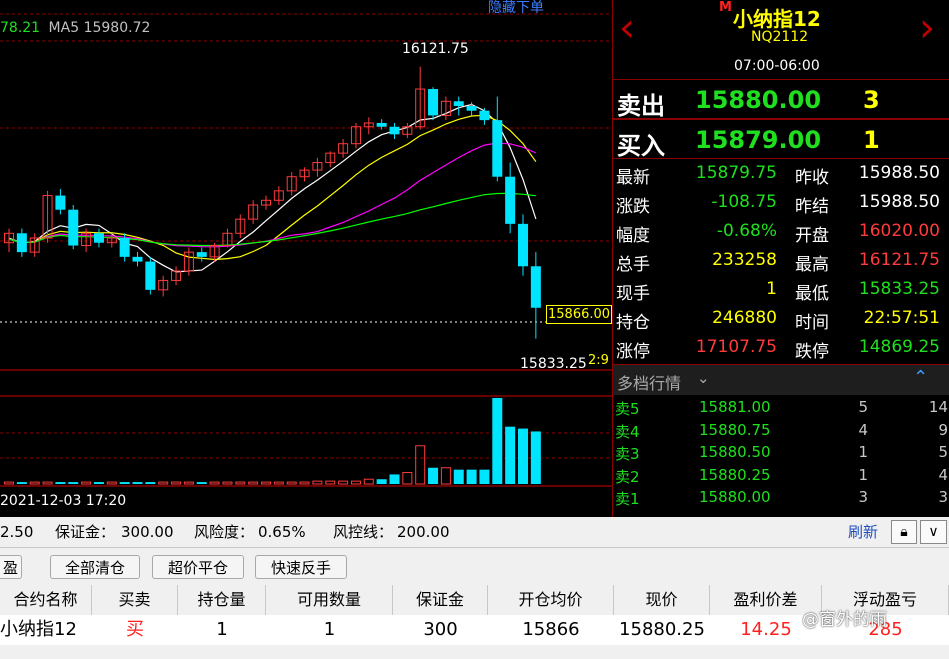  Describe the element at coordinates (812, 178) in the screenshot. I see `stat-label: 昨收` at that location.